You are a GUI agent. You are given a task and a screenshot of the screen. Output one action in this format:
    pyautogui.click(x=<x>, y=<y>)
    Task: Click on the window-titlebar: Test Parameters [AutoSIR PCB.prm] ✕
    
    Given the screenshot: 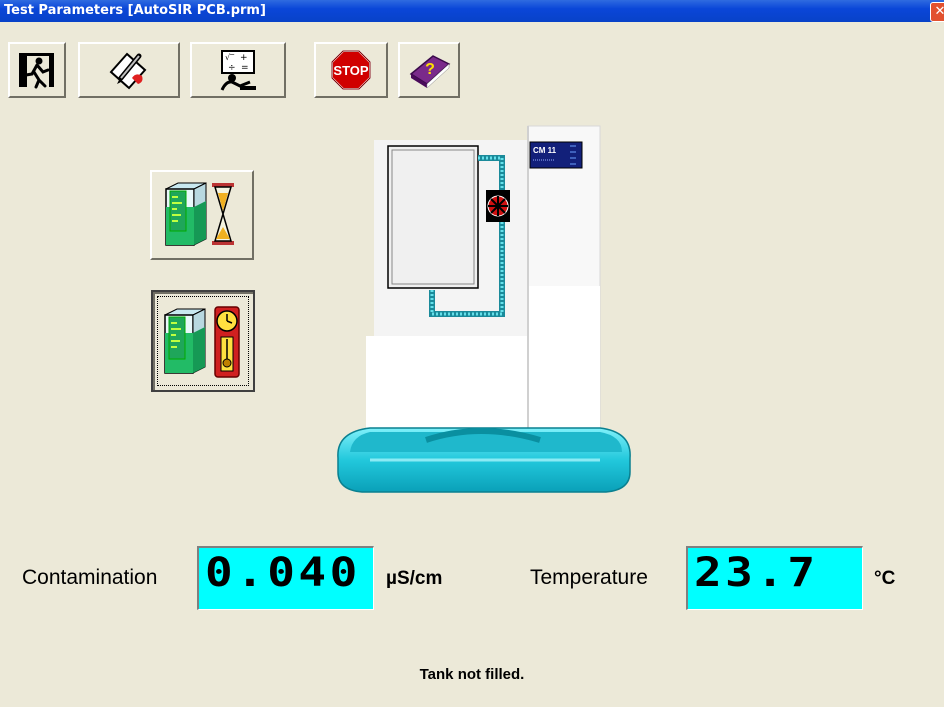 What is the action you would take?
    pyautogui.click(x=472, y=11)
    